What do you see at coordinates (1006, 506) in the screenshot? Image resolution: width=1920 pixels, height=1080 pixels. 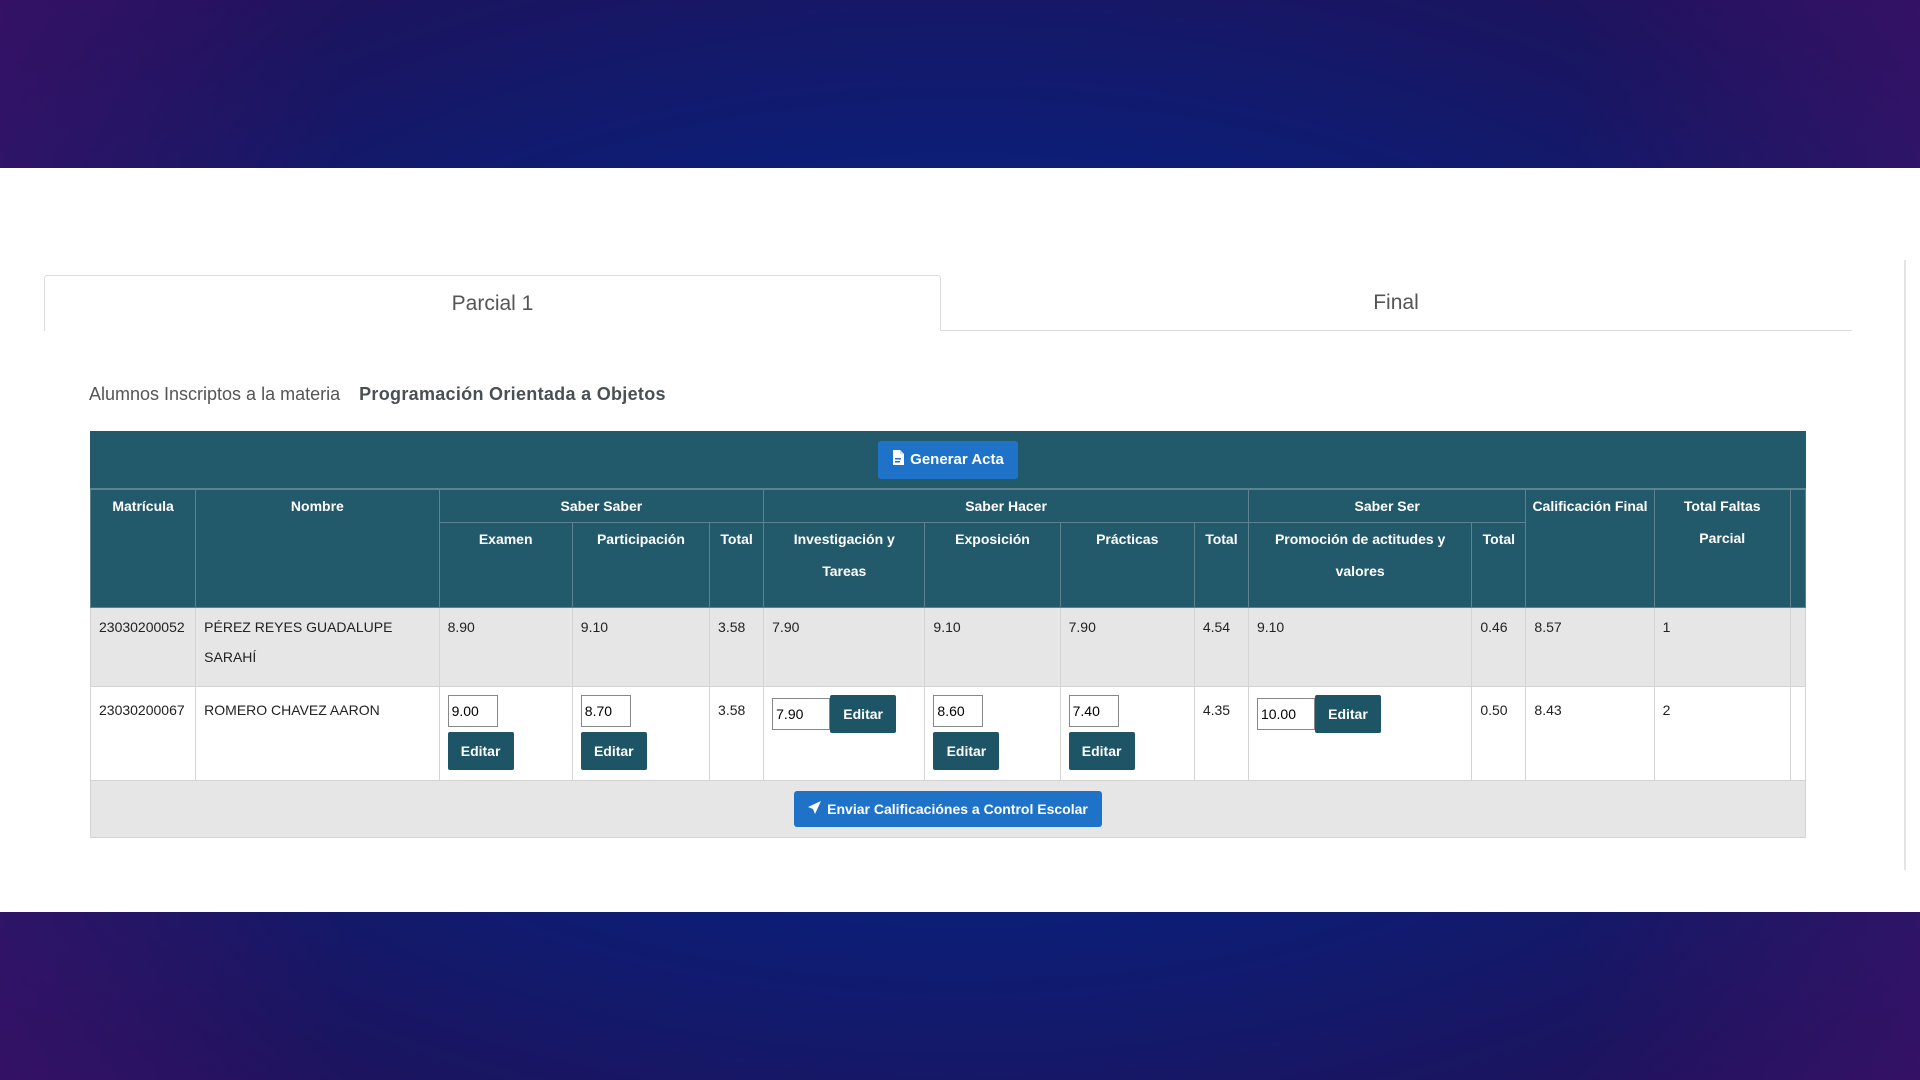 I see `header-saber-hacer: Saber Hacer` at bounding box center [1006, 506].